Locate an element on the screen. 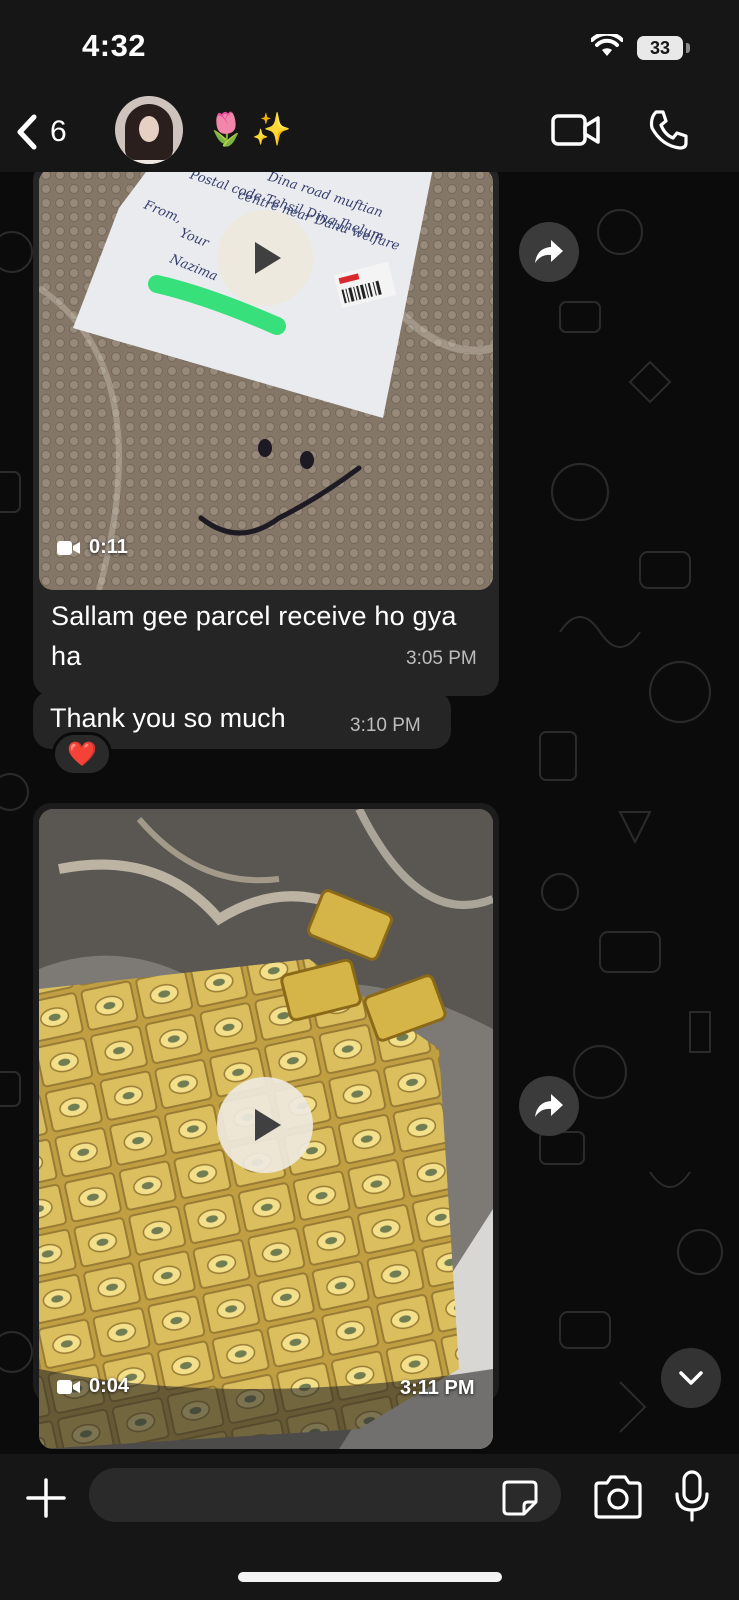 The image size is (739, 1600). scroll-down-button is located at coordinates (691, 1378).